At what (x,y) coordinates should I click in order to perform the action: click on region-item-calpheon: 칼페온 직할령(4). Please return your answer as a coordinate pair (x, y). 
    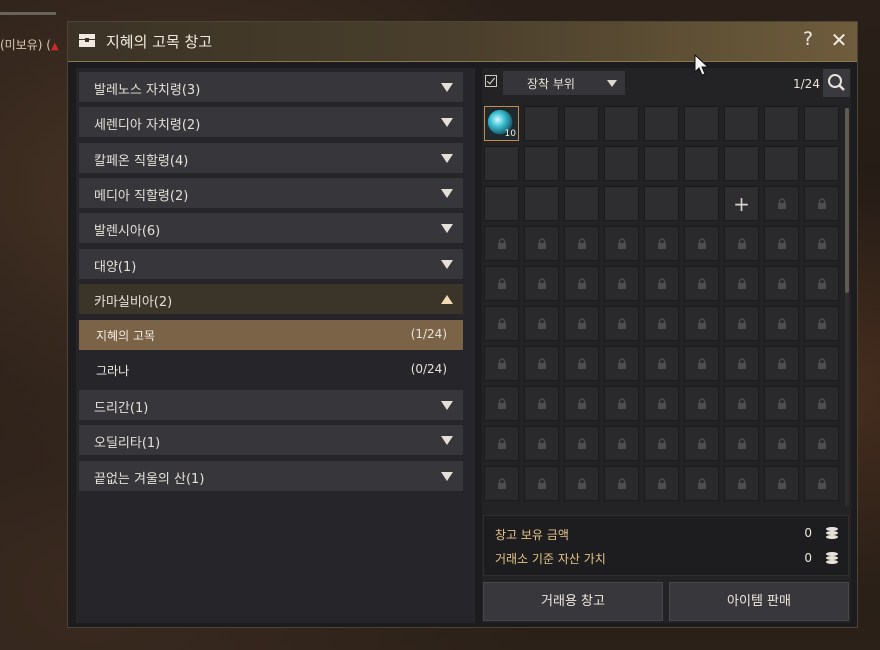
    Looking at the image, I should click on (271, 158).